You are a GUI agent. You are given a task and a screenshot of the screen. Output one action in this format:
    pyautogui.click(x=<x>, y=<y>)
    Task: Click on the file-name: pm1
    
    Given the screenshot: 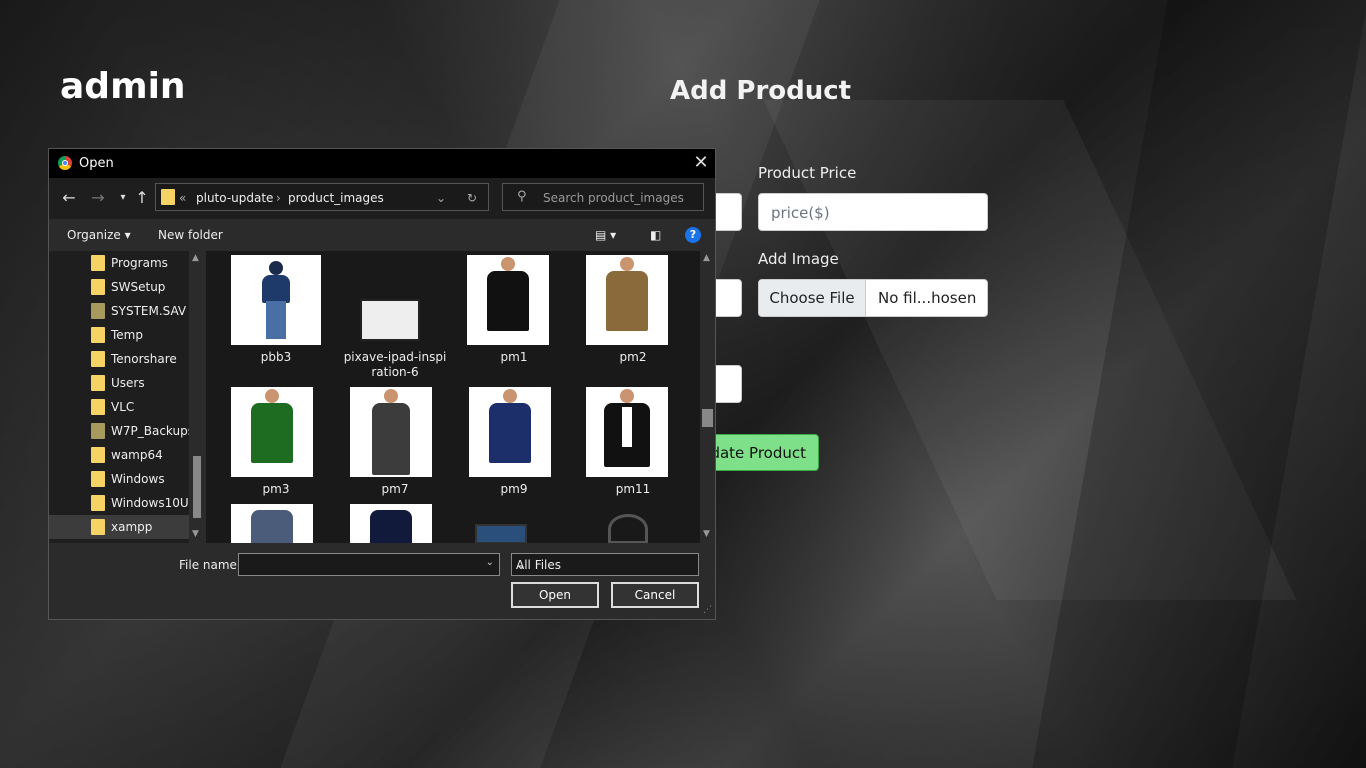 What is the action you would take?
    pyautogui.click(x=514, y=357)
    